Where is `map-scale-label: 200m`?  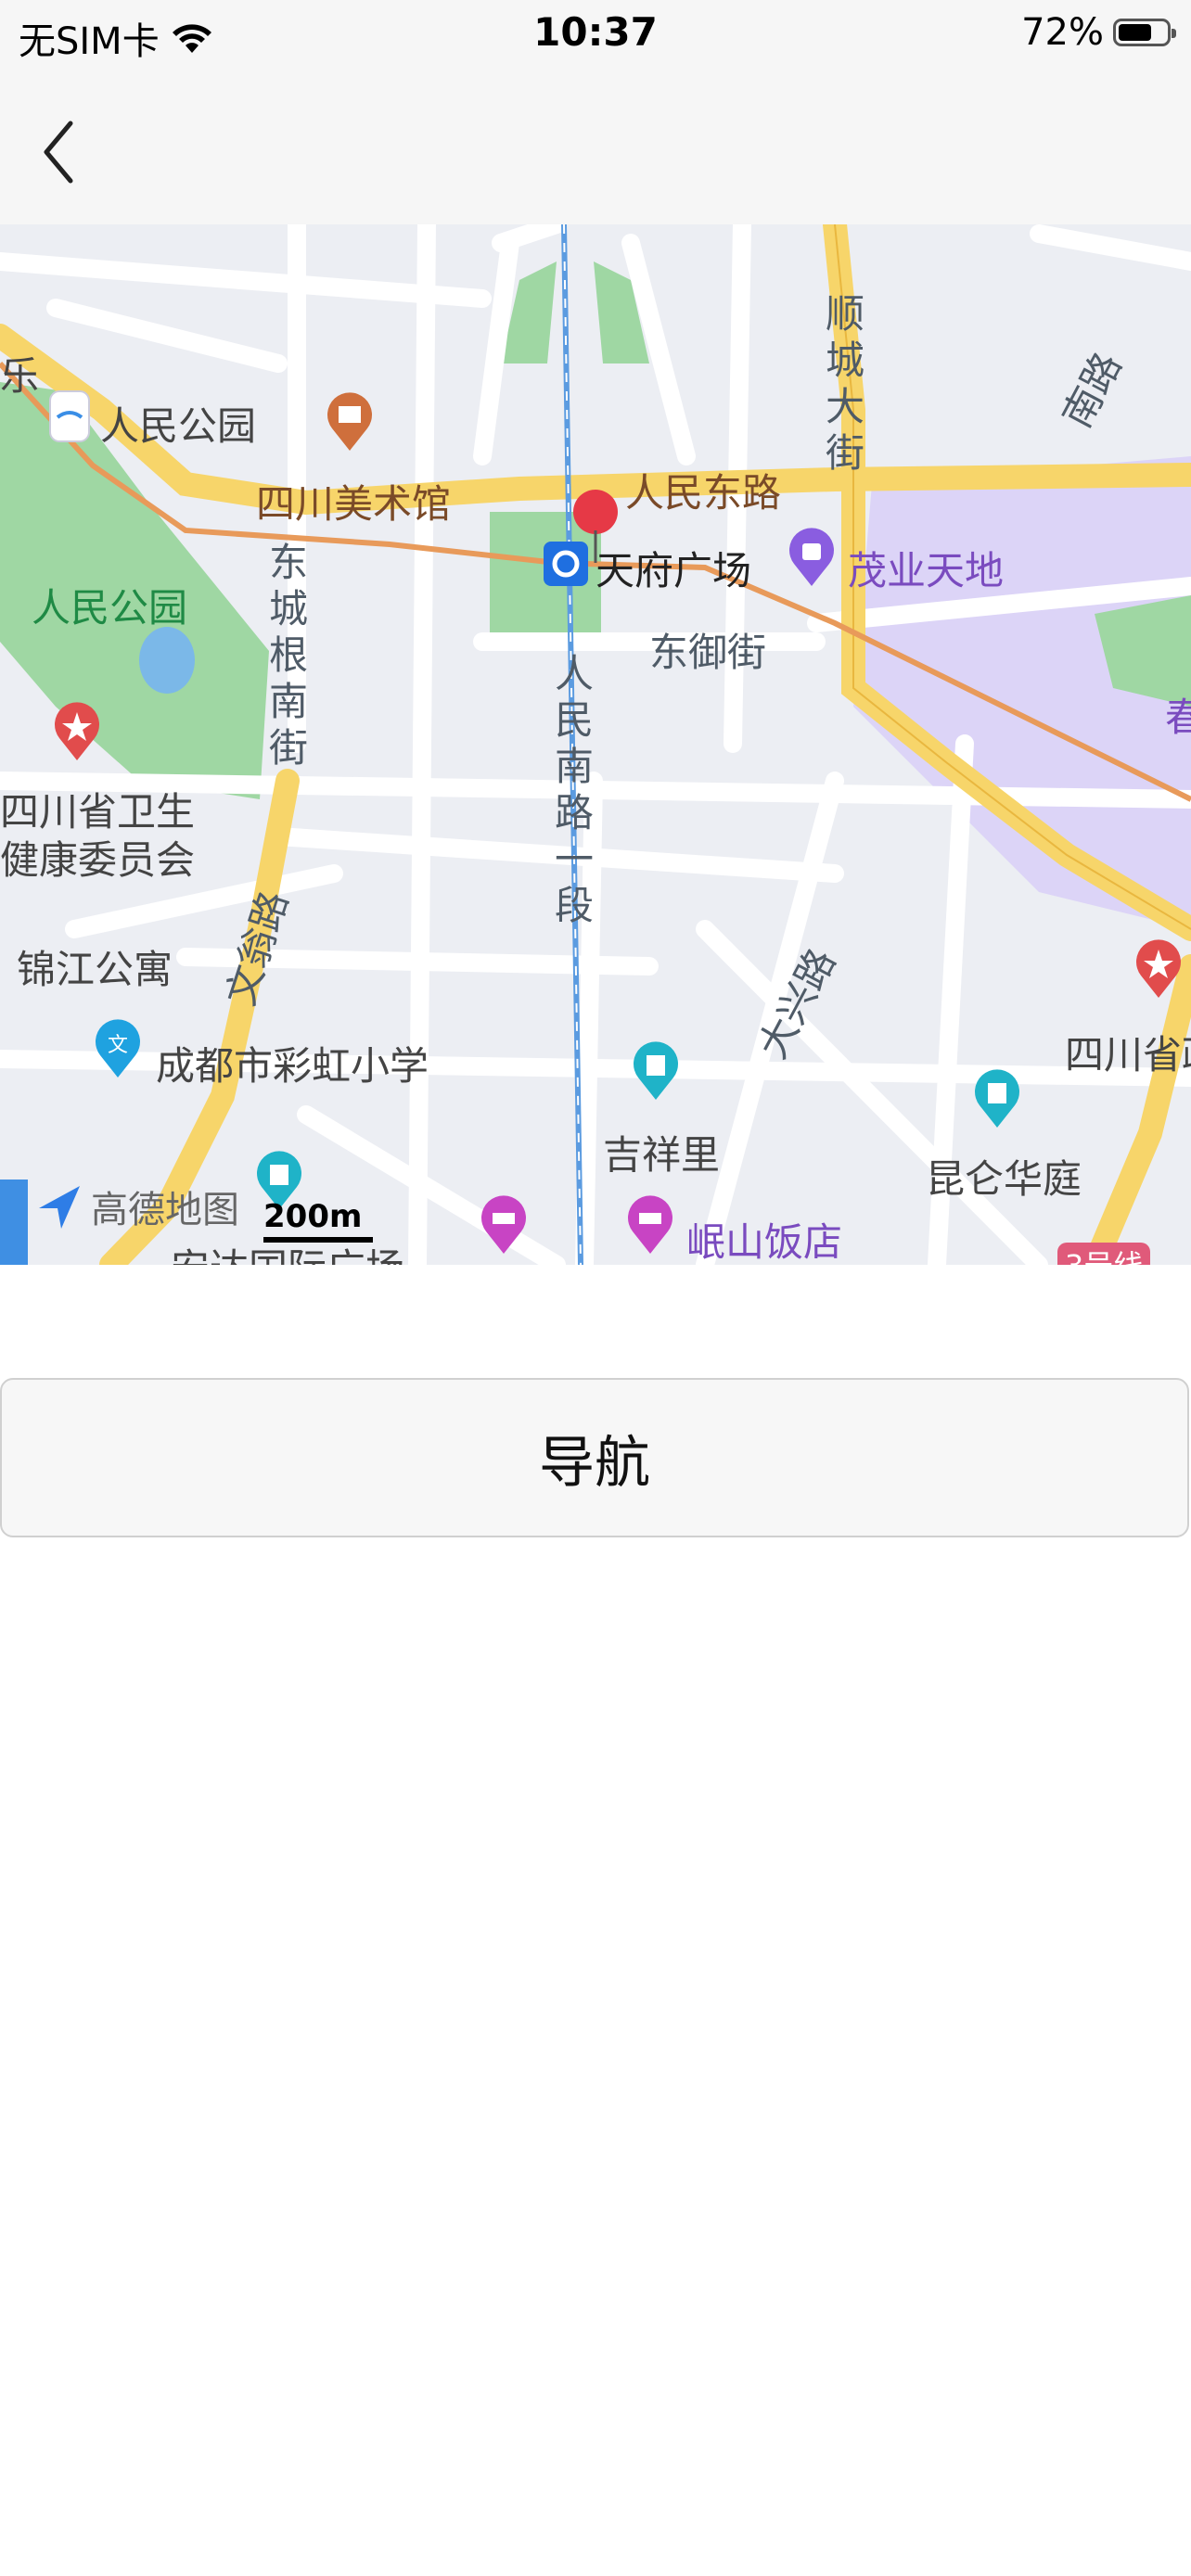
map-scale-label: 200m is located at coordinates (313, 1216).